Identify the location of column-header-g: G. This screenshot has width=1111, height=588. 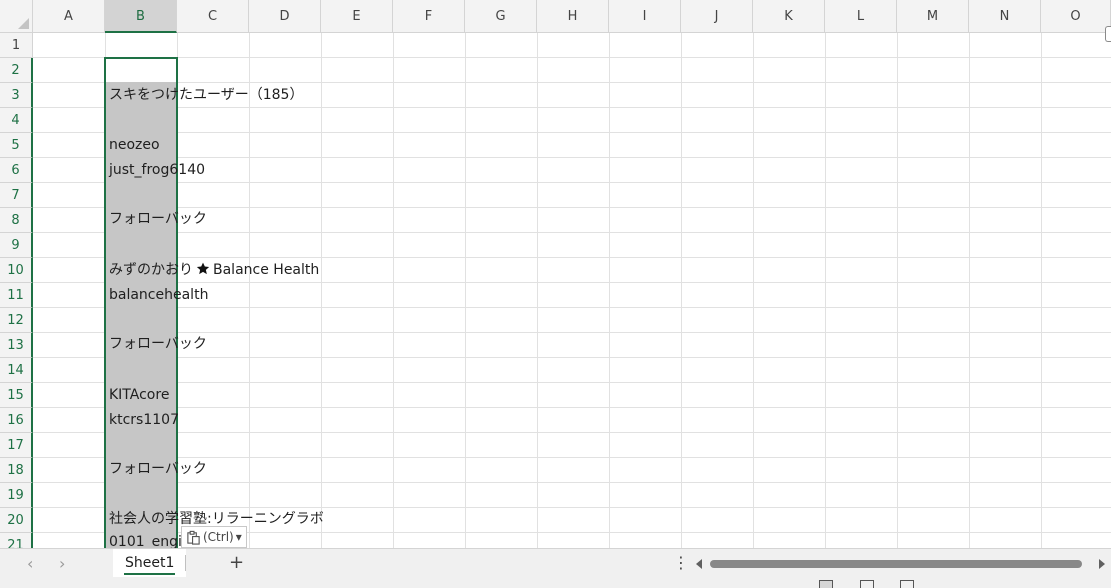
(501, 16).